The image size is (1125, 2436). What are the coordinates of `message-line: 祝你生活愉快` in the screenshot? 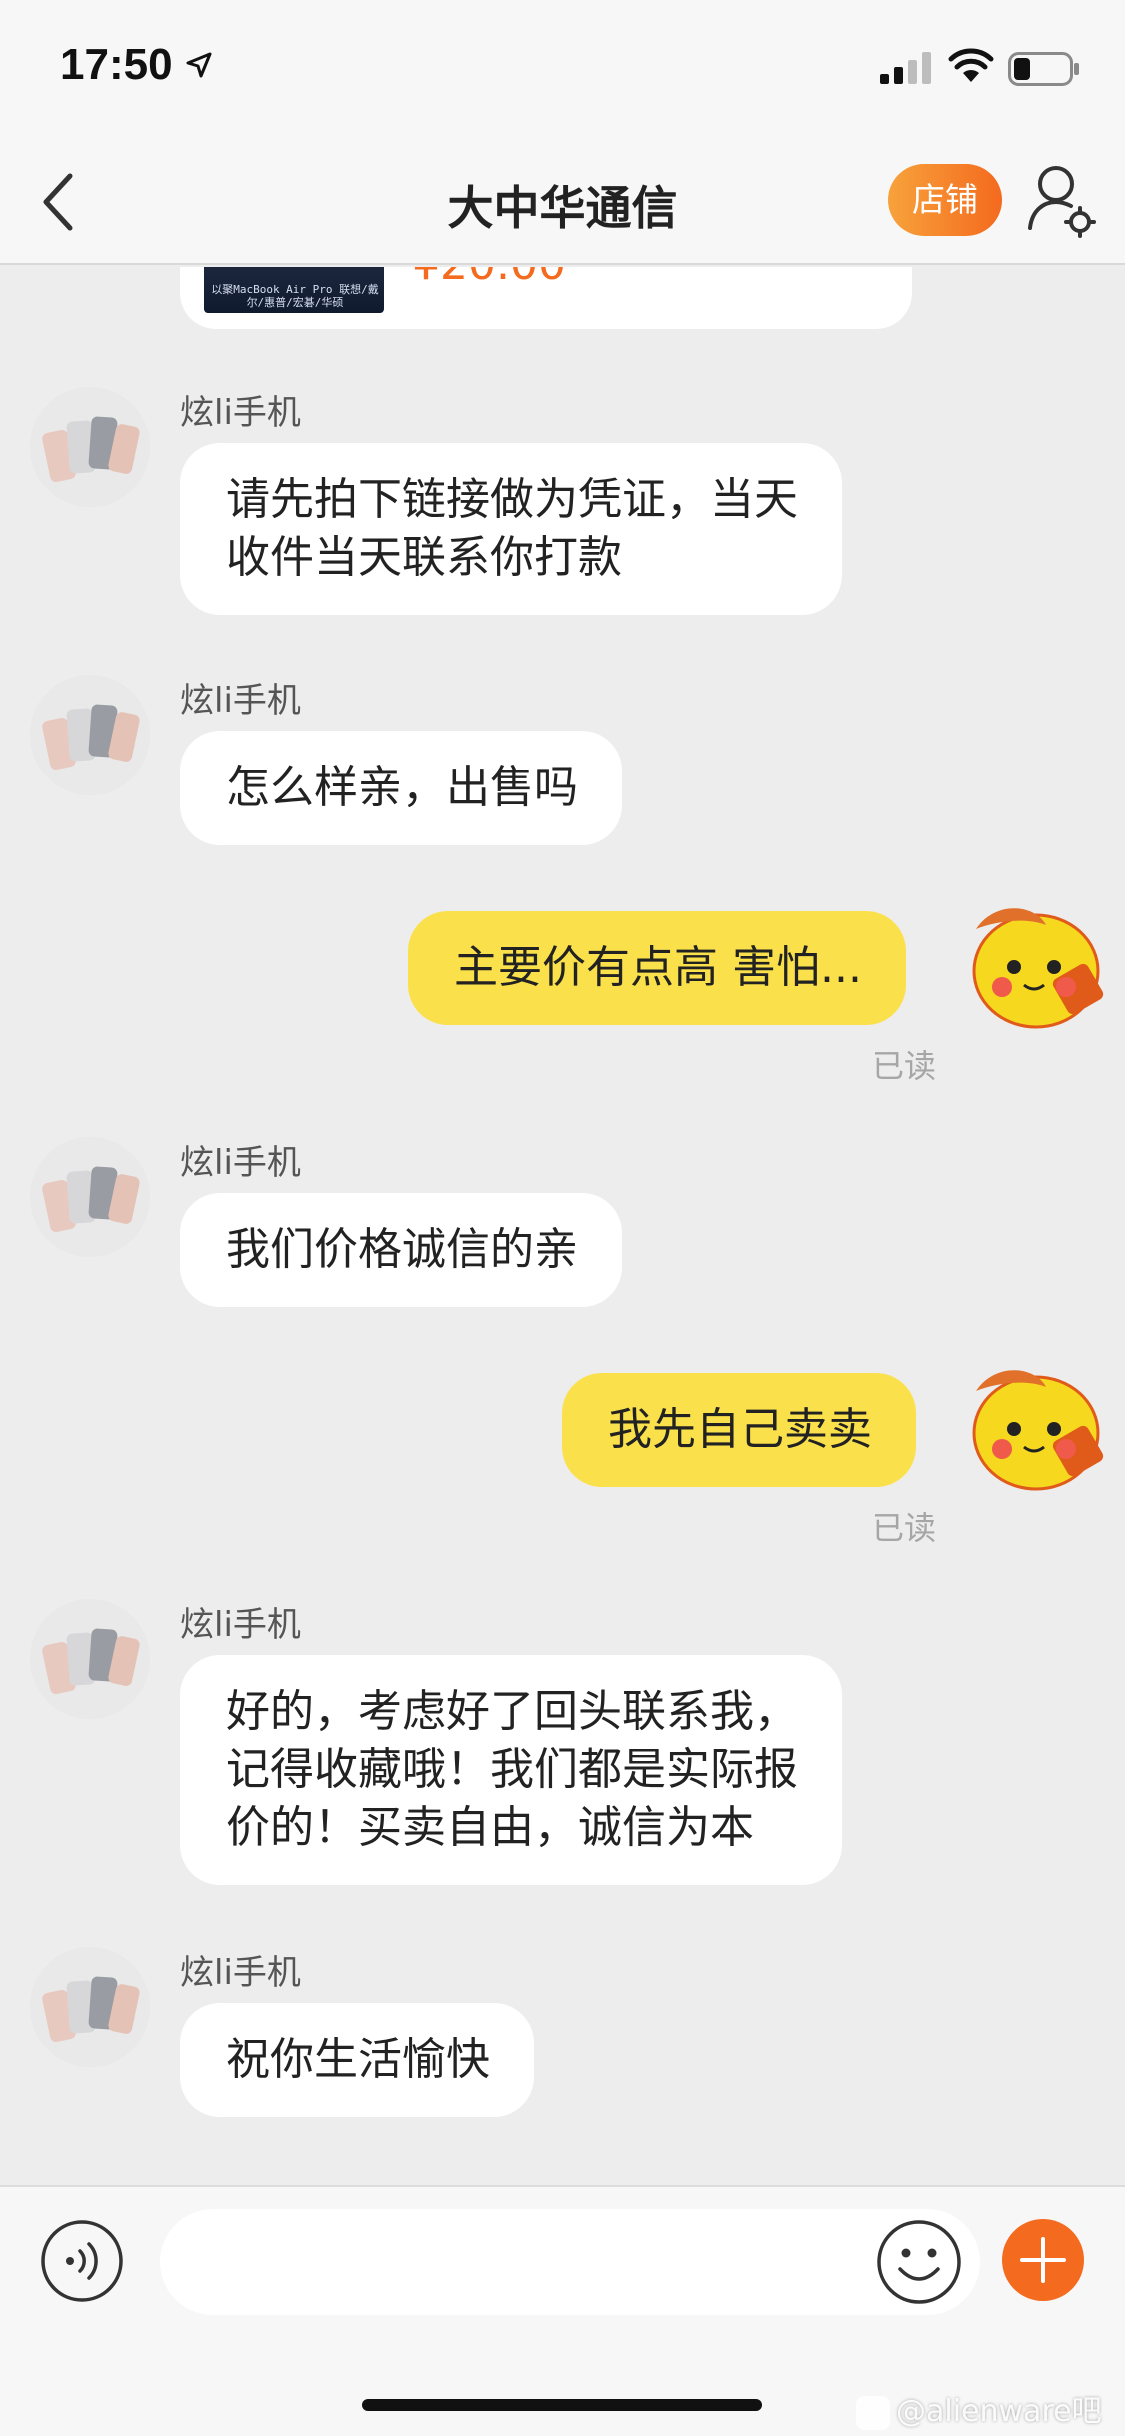 It's located at (358, 2059).